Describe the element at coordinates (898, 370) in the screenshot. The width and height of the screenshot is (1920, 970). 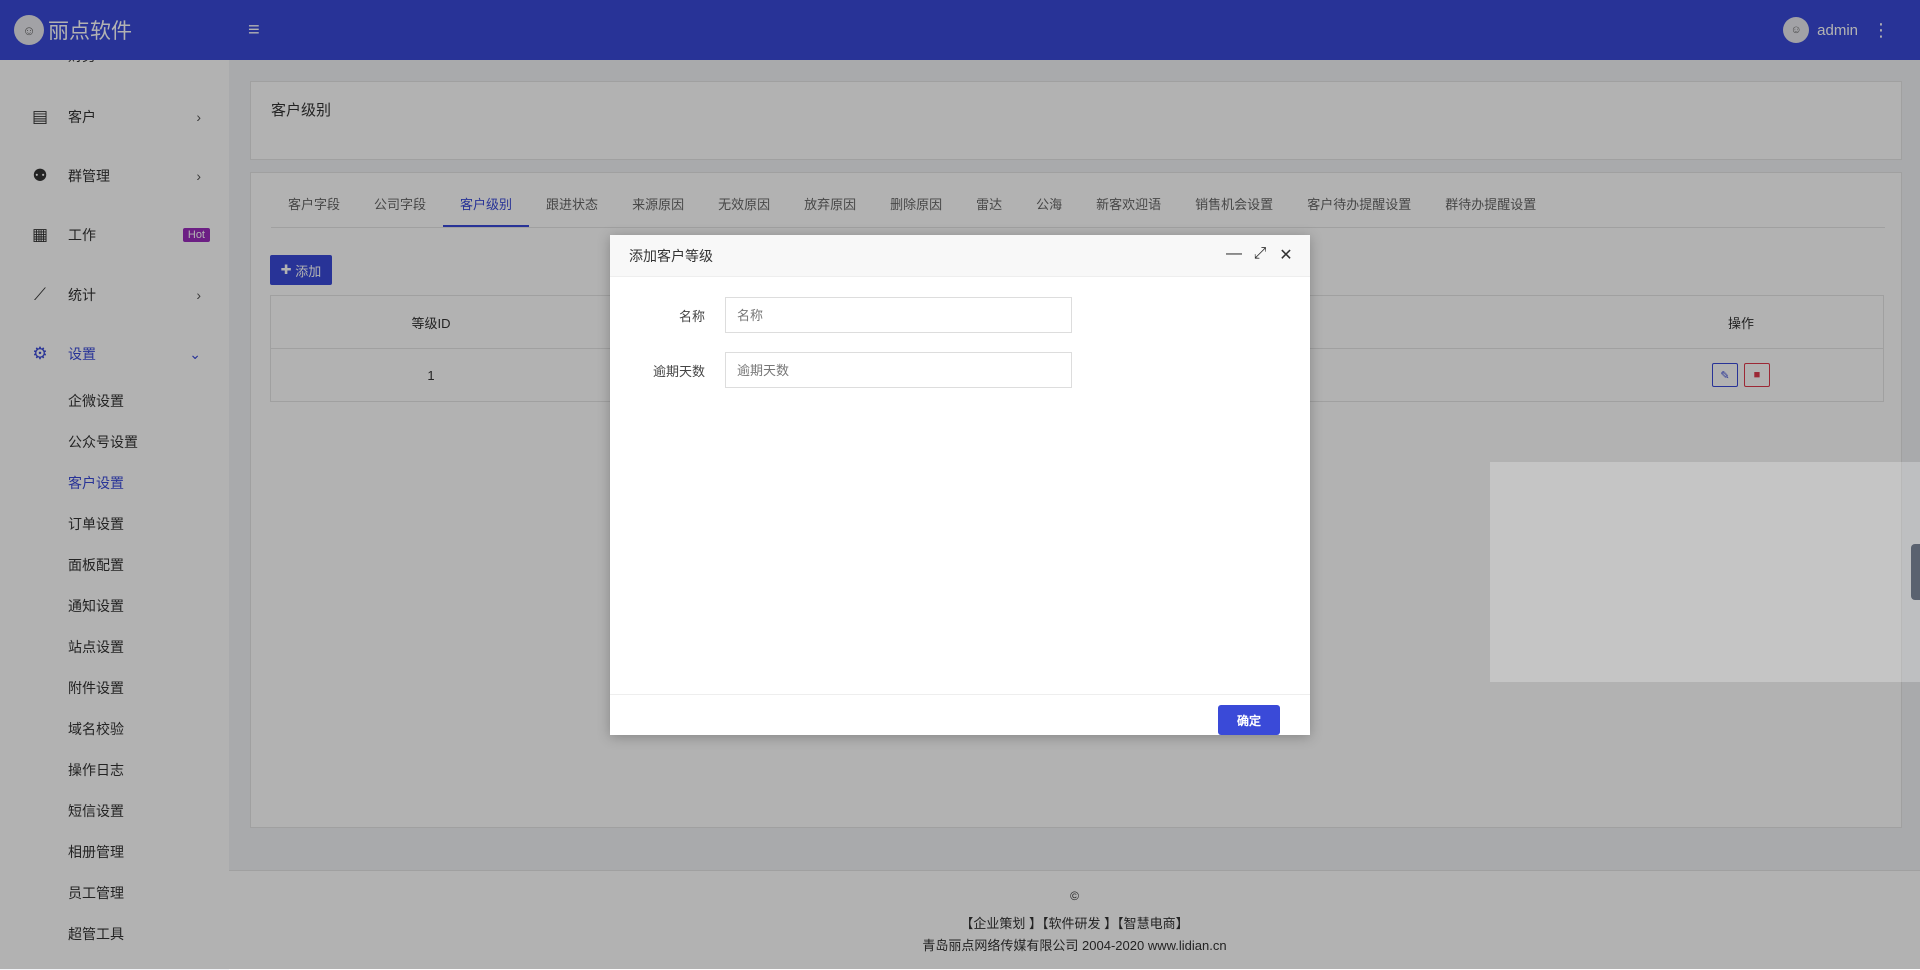
I see `overdue-days-input` at that location.